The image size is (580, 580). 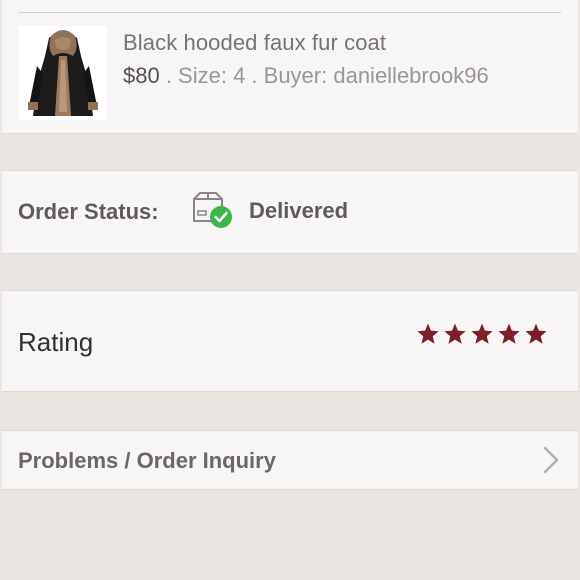 What do you see at coordinates (551, 460) in the screenshot?
I see `chevron-right-icon` at bounding box center [551, 460].